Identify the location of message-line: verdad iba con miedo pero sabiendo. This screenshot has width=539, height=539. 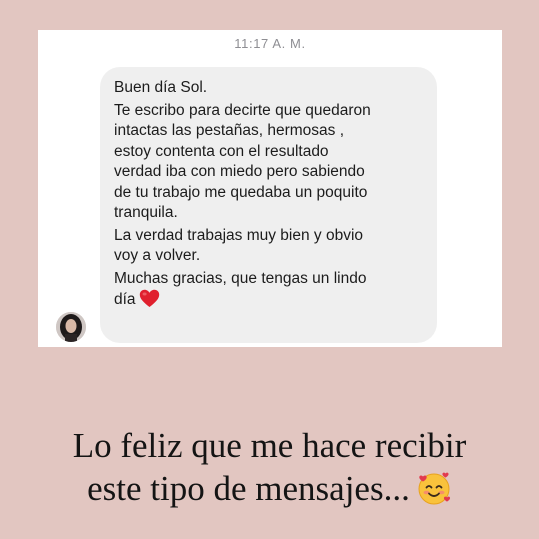
(239, 171).